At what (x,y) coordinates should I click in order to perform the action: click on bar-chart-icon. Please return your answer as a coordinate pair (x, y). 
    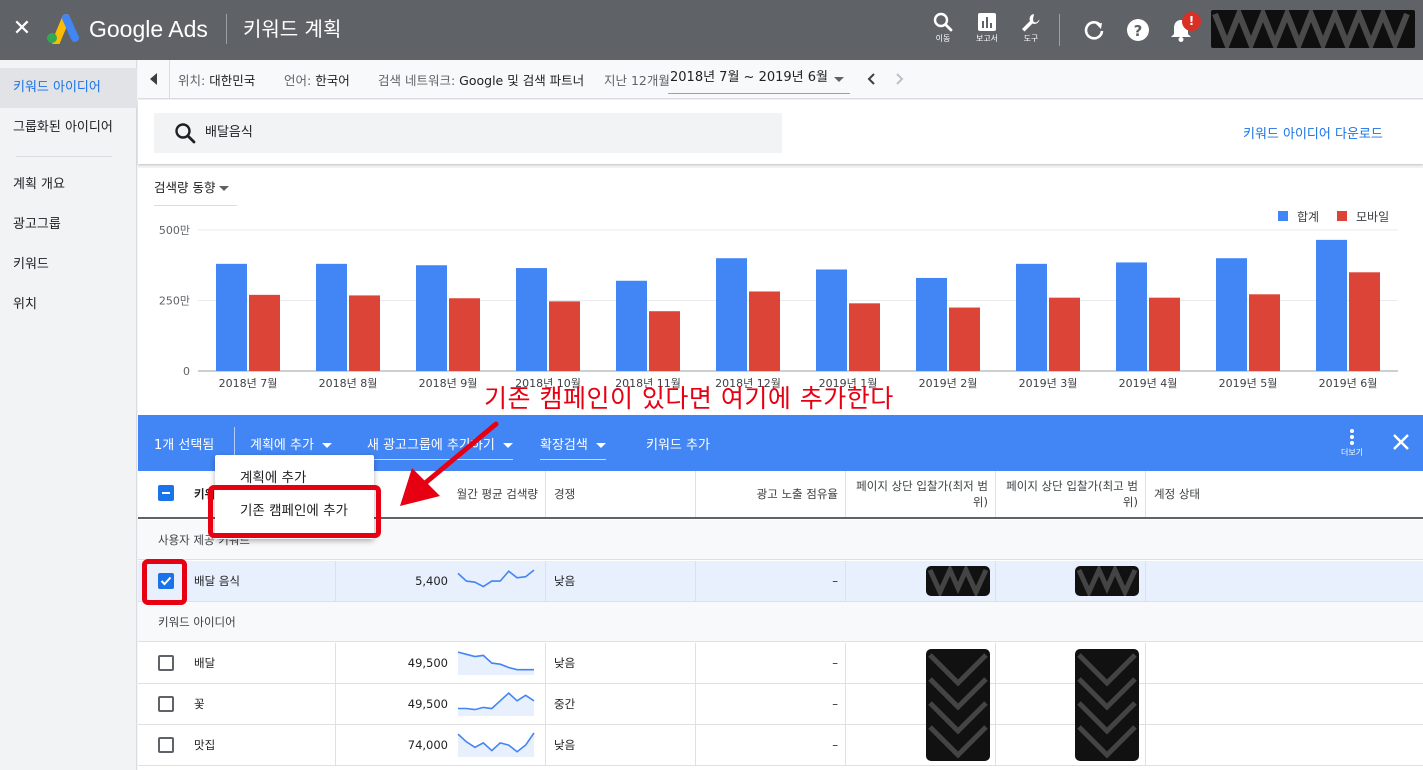
    Looking at the image, I should click on (987, 22).